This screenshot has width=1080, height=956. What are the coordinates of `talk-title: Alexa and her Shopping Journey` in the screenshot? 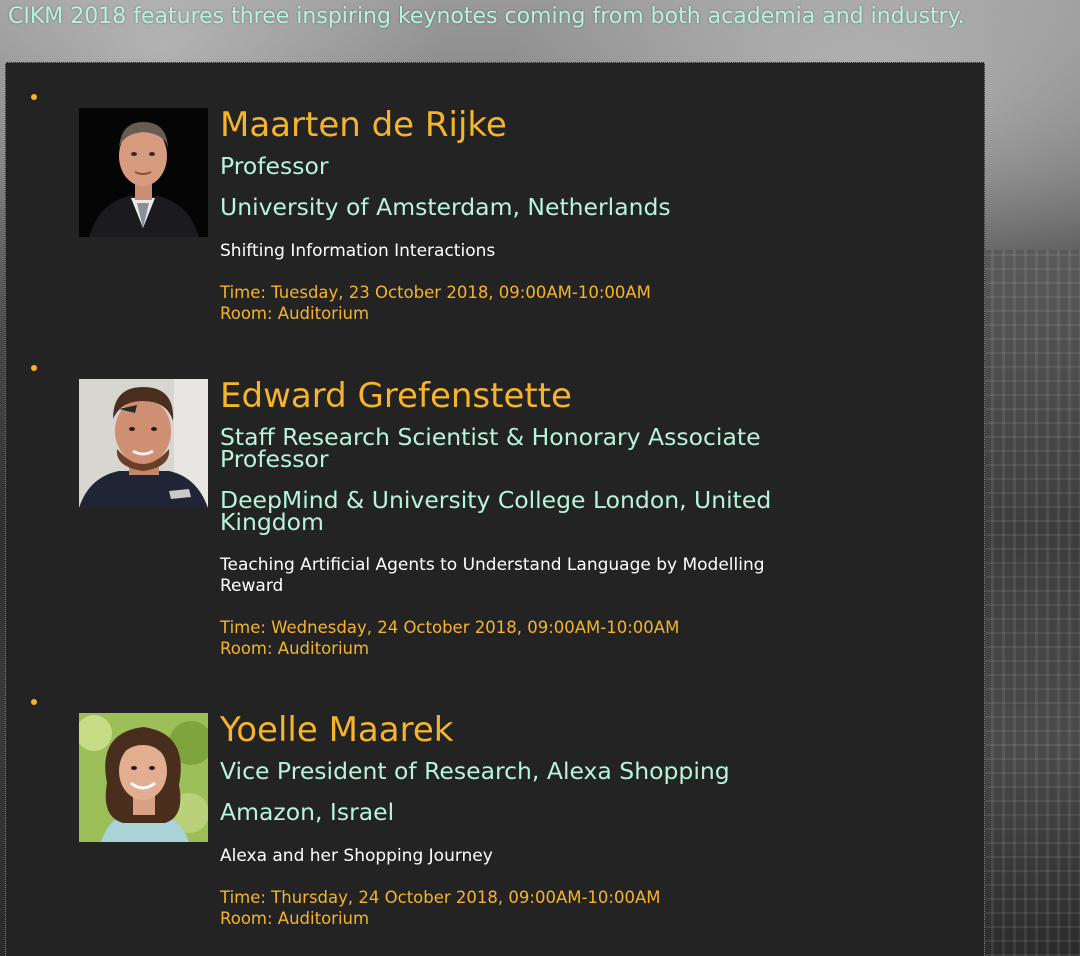 It's located at (356, 856).